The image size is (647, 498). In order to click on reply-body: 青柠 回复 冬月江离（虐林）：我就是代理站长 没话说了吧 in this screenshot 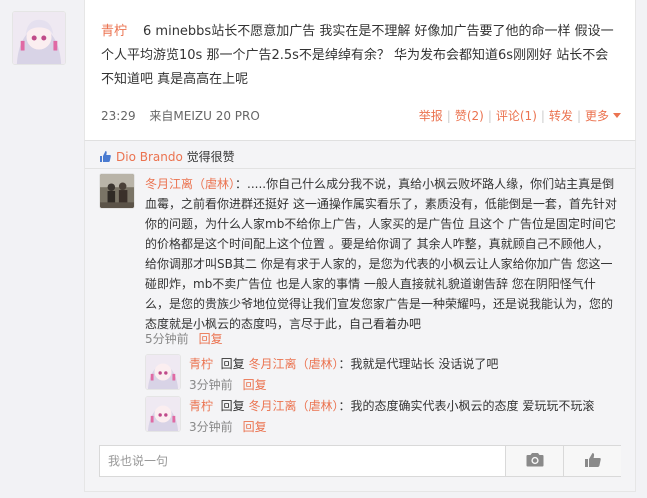, I will do `click(343, 364)`.